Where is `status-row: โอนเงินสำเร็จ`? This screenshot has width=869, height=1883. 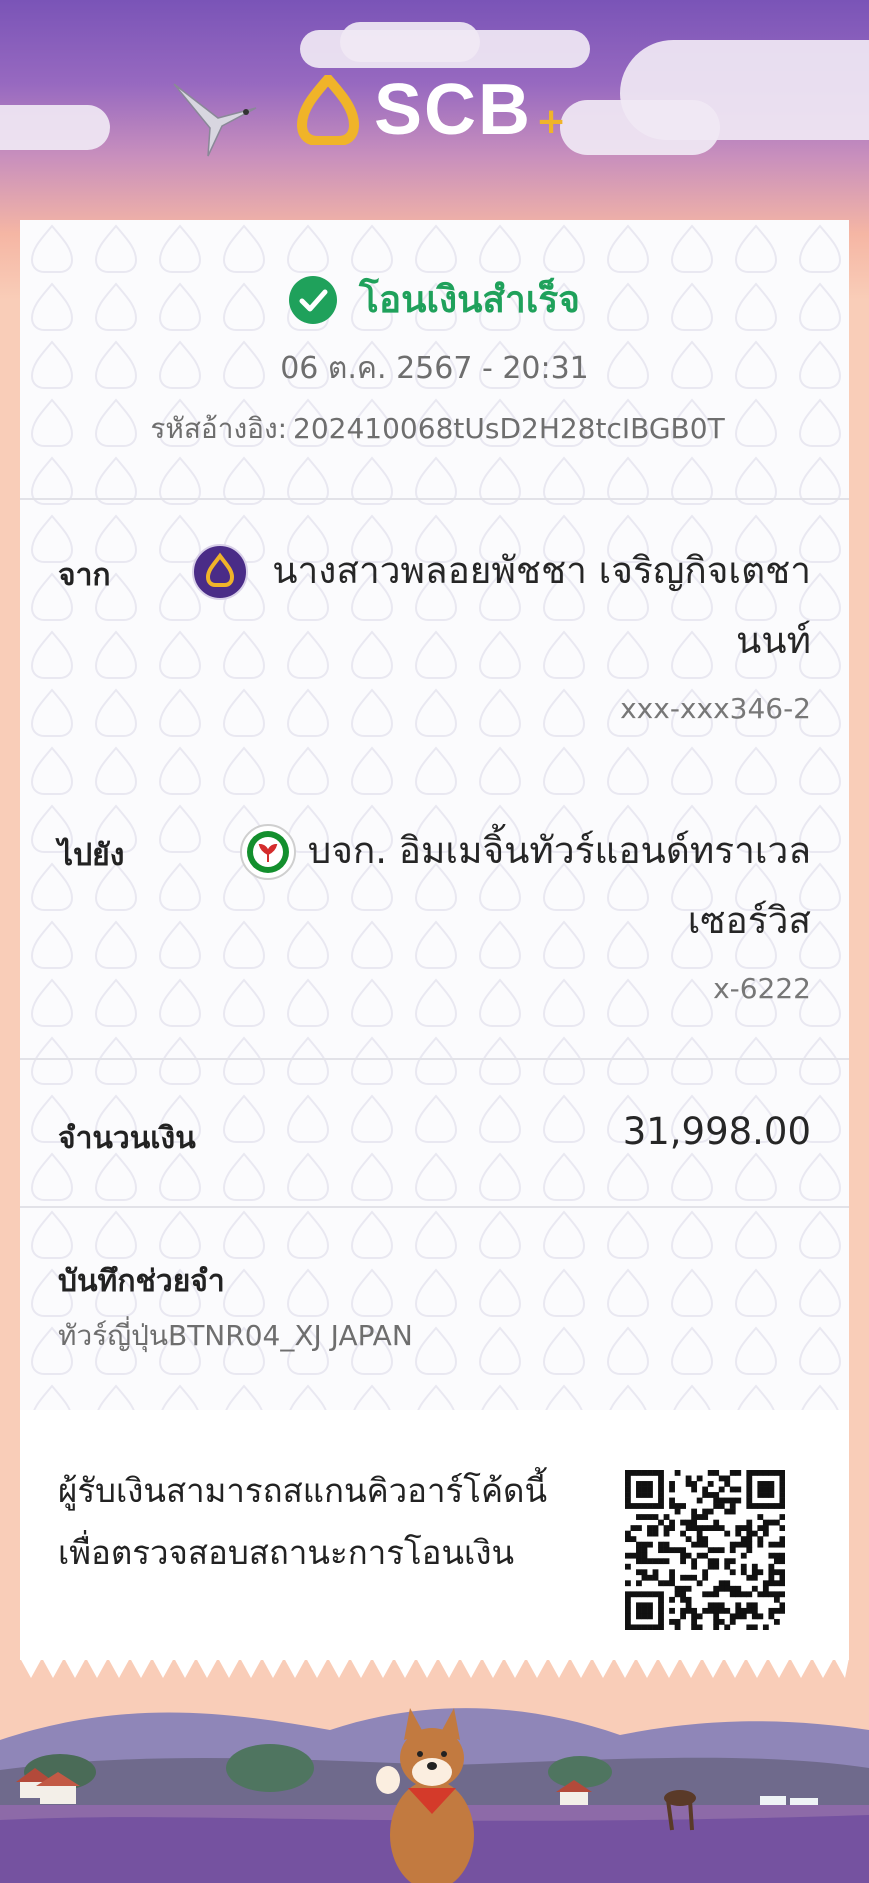
status-row: โอนเงินสำเร็จ is located at coordinates (434, 299).